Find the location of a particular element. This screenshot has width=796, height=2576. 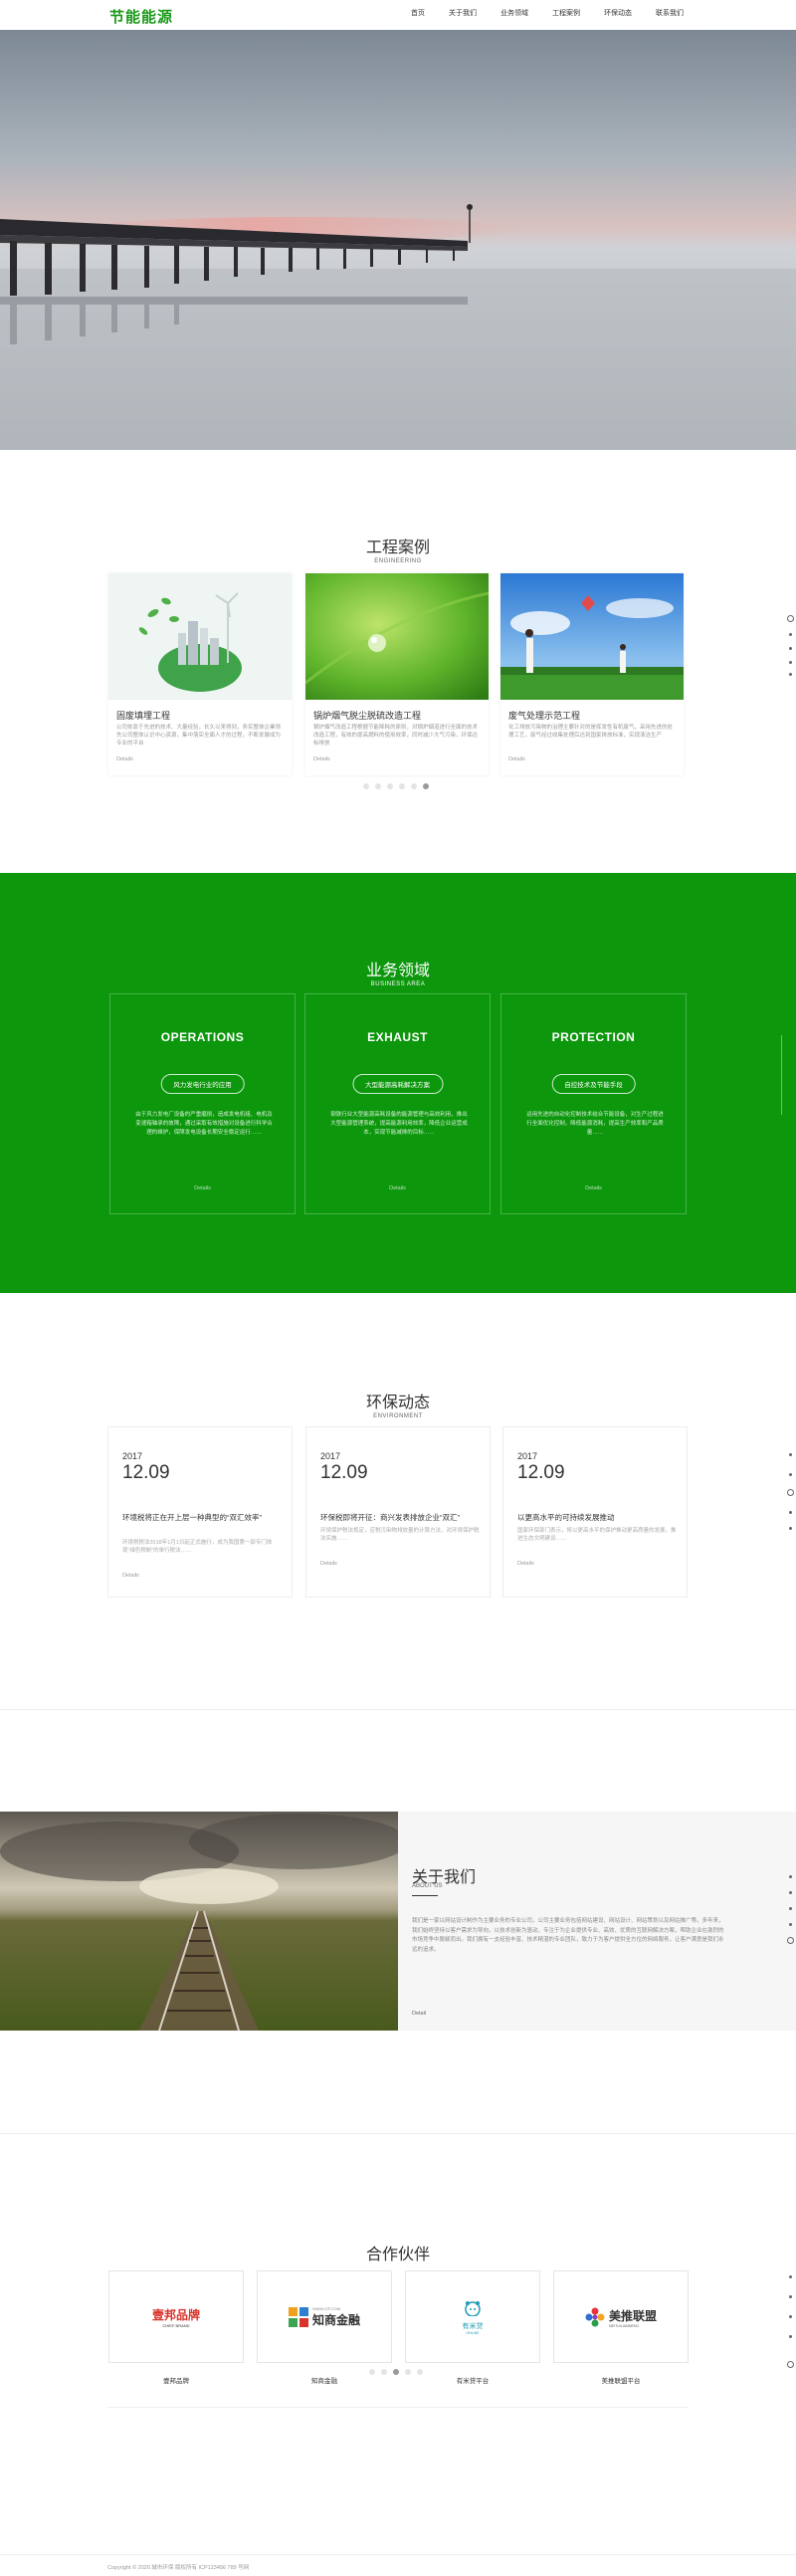

about-underline is located at coordinates (425, 1895).